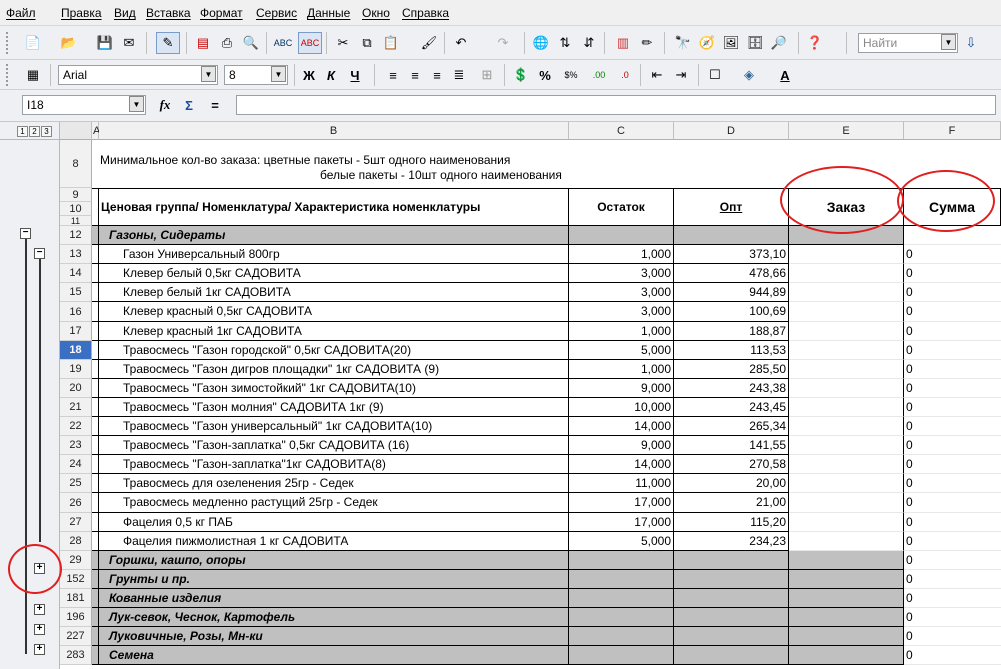 The width and height of the screenshot is (1001, 669). I want to click on cell-name: Семена, so click(334, 655).